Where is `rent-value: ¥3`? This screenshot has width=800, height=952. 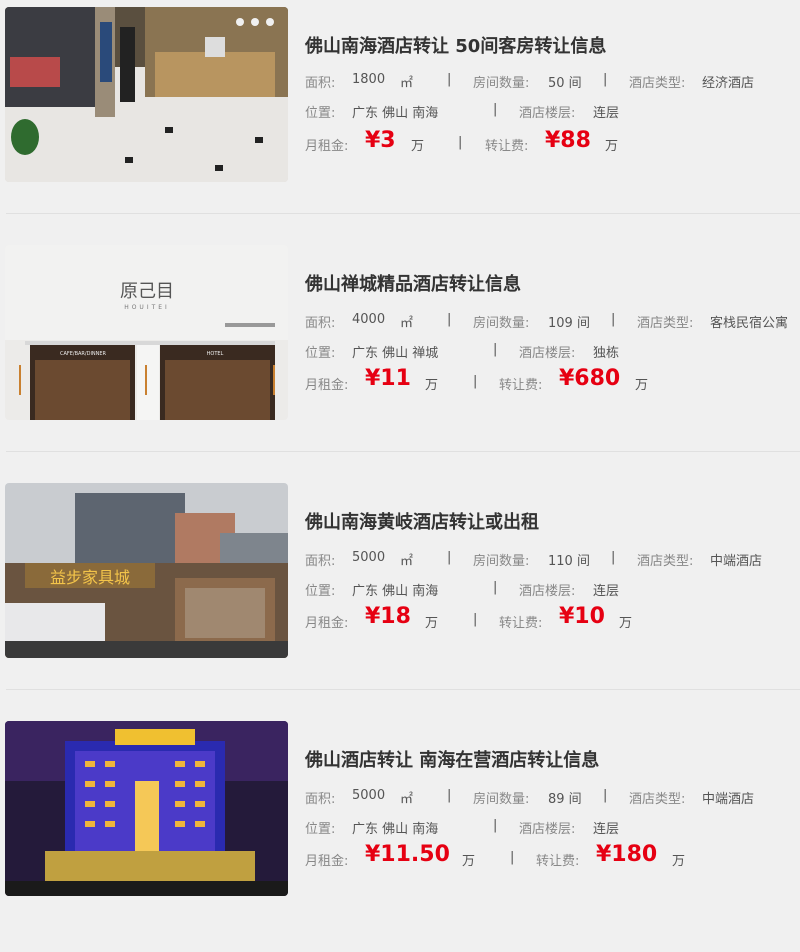
rent-value: ¥3 is located at coordinates (380, 140).